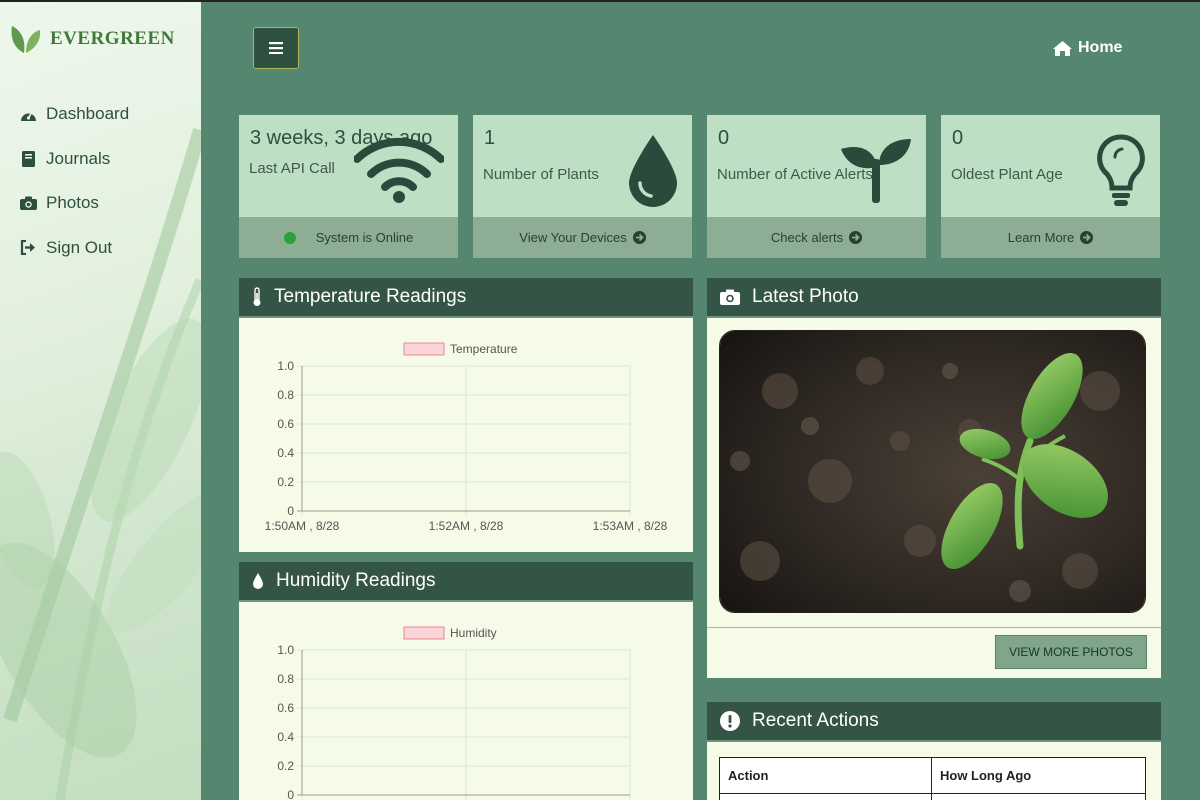  I want to click on panel-title: Humidity Readings, so click(356, 580).